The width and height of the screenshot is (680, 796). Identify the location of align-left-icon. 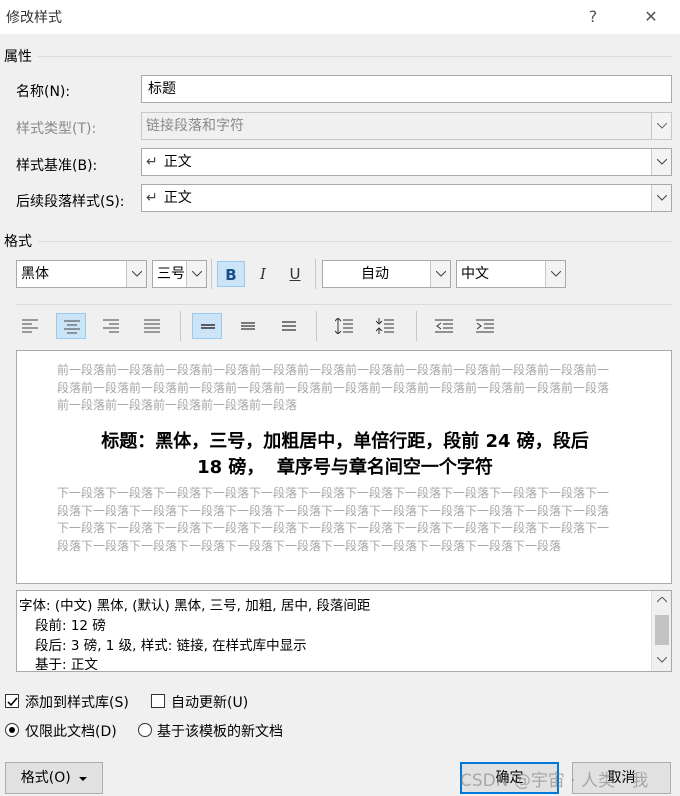
(30, 326).